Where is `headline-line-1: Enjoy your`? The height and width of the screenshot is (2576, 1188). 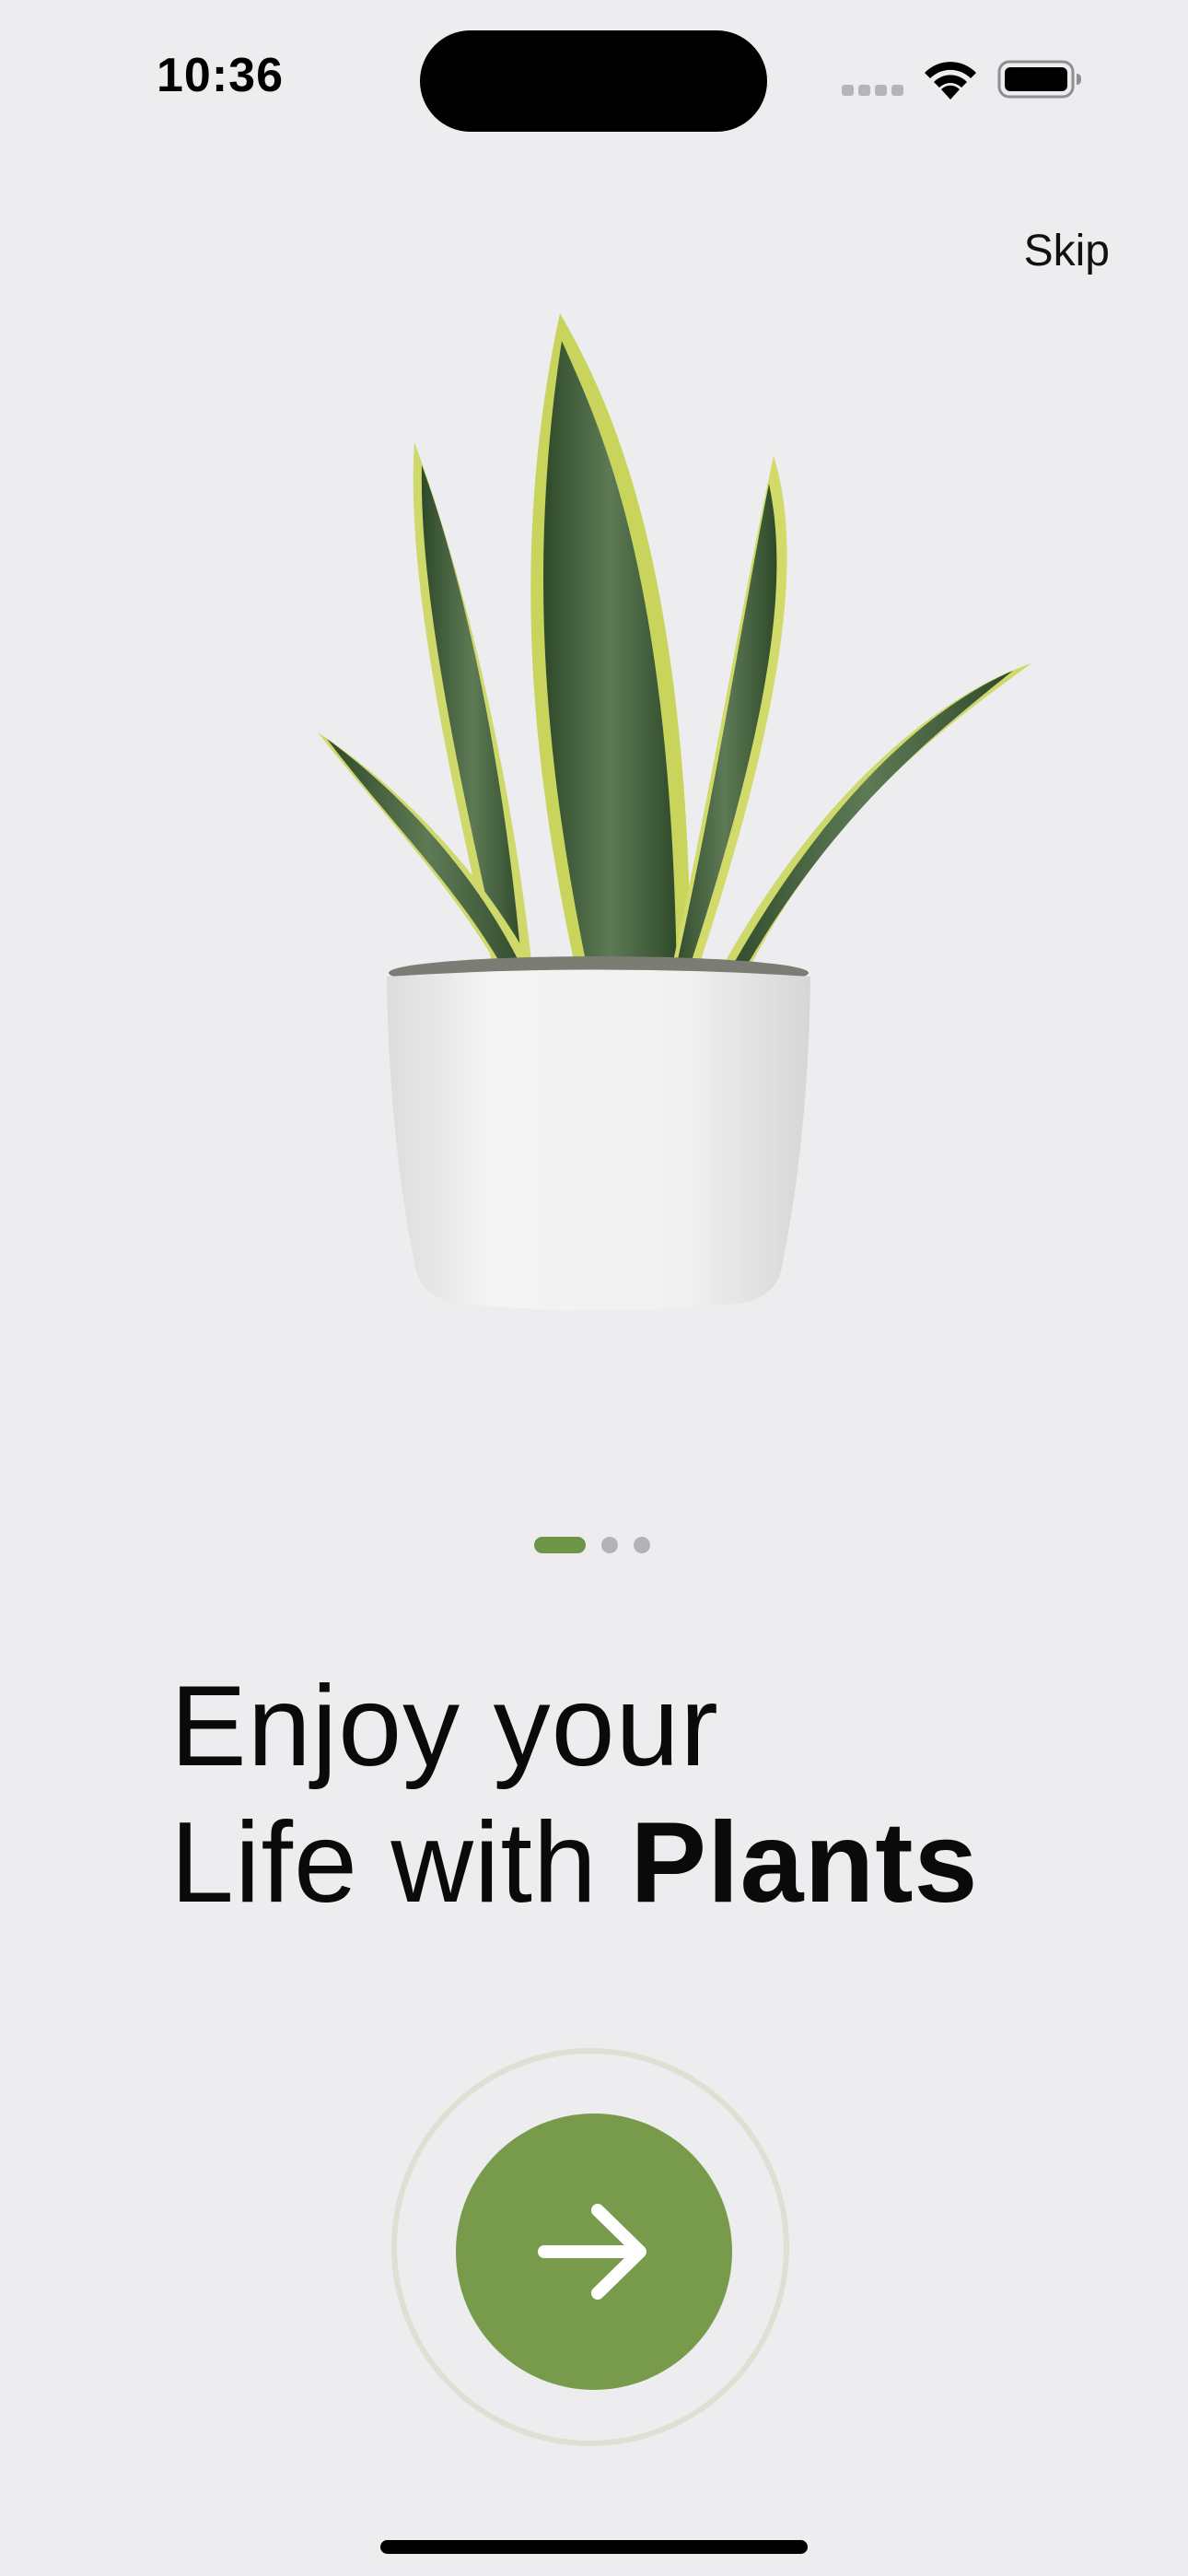 headline-line-1: Enjoy your is located at coordinates (444, 1726).